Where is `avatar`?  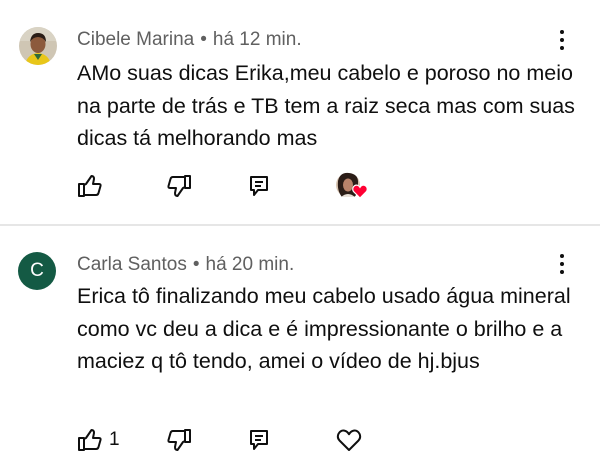
avatar is located at coordinates (38, 46).